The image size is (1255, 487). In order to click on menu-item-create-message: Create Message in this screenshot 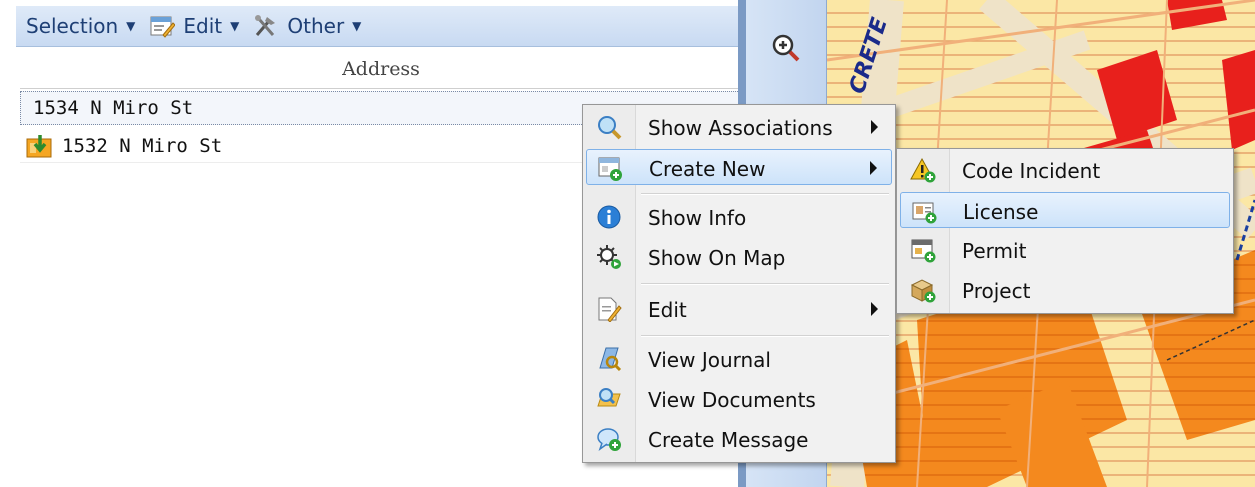, I will do `click(739, 439)`.